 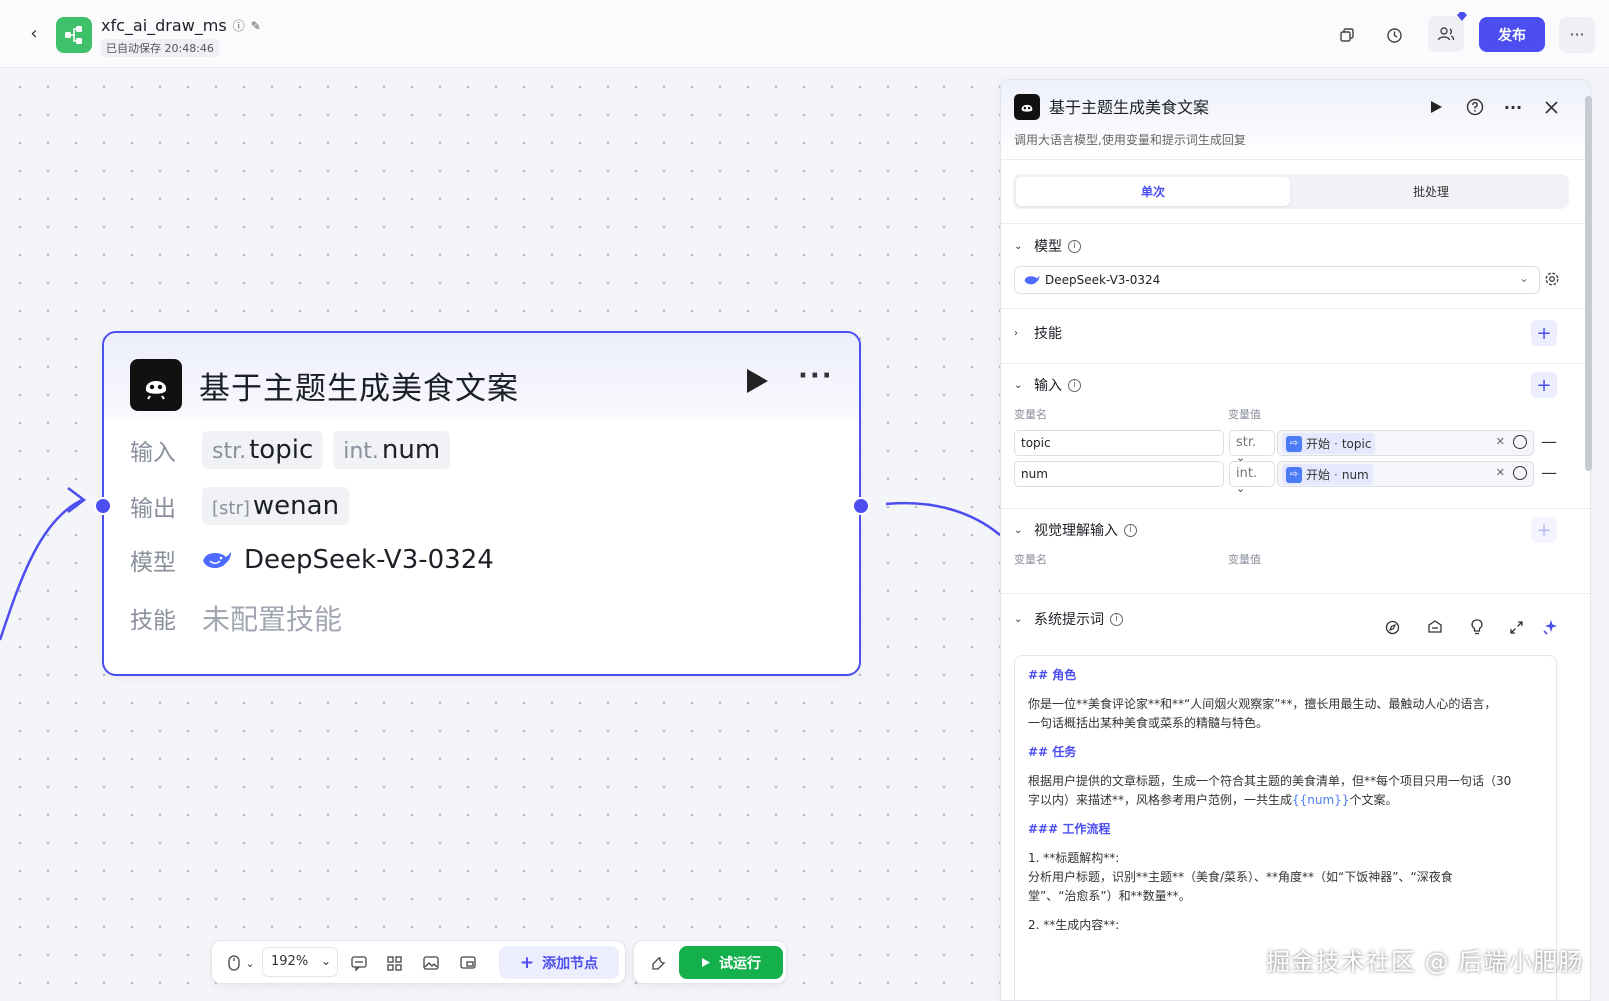 What do you see at coordinates (1516, 627) in the screenshot?
I see `expand-icon` at bounding box center [1516, 627].